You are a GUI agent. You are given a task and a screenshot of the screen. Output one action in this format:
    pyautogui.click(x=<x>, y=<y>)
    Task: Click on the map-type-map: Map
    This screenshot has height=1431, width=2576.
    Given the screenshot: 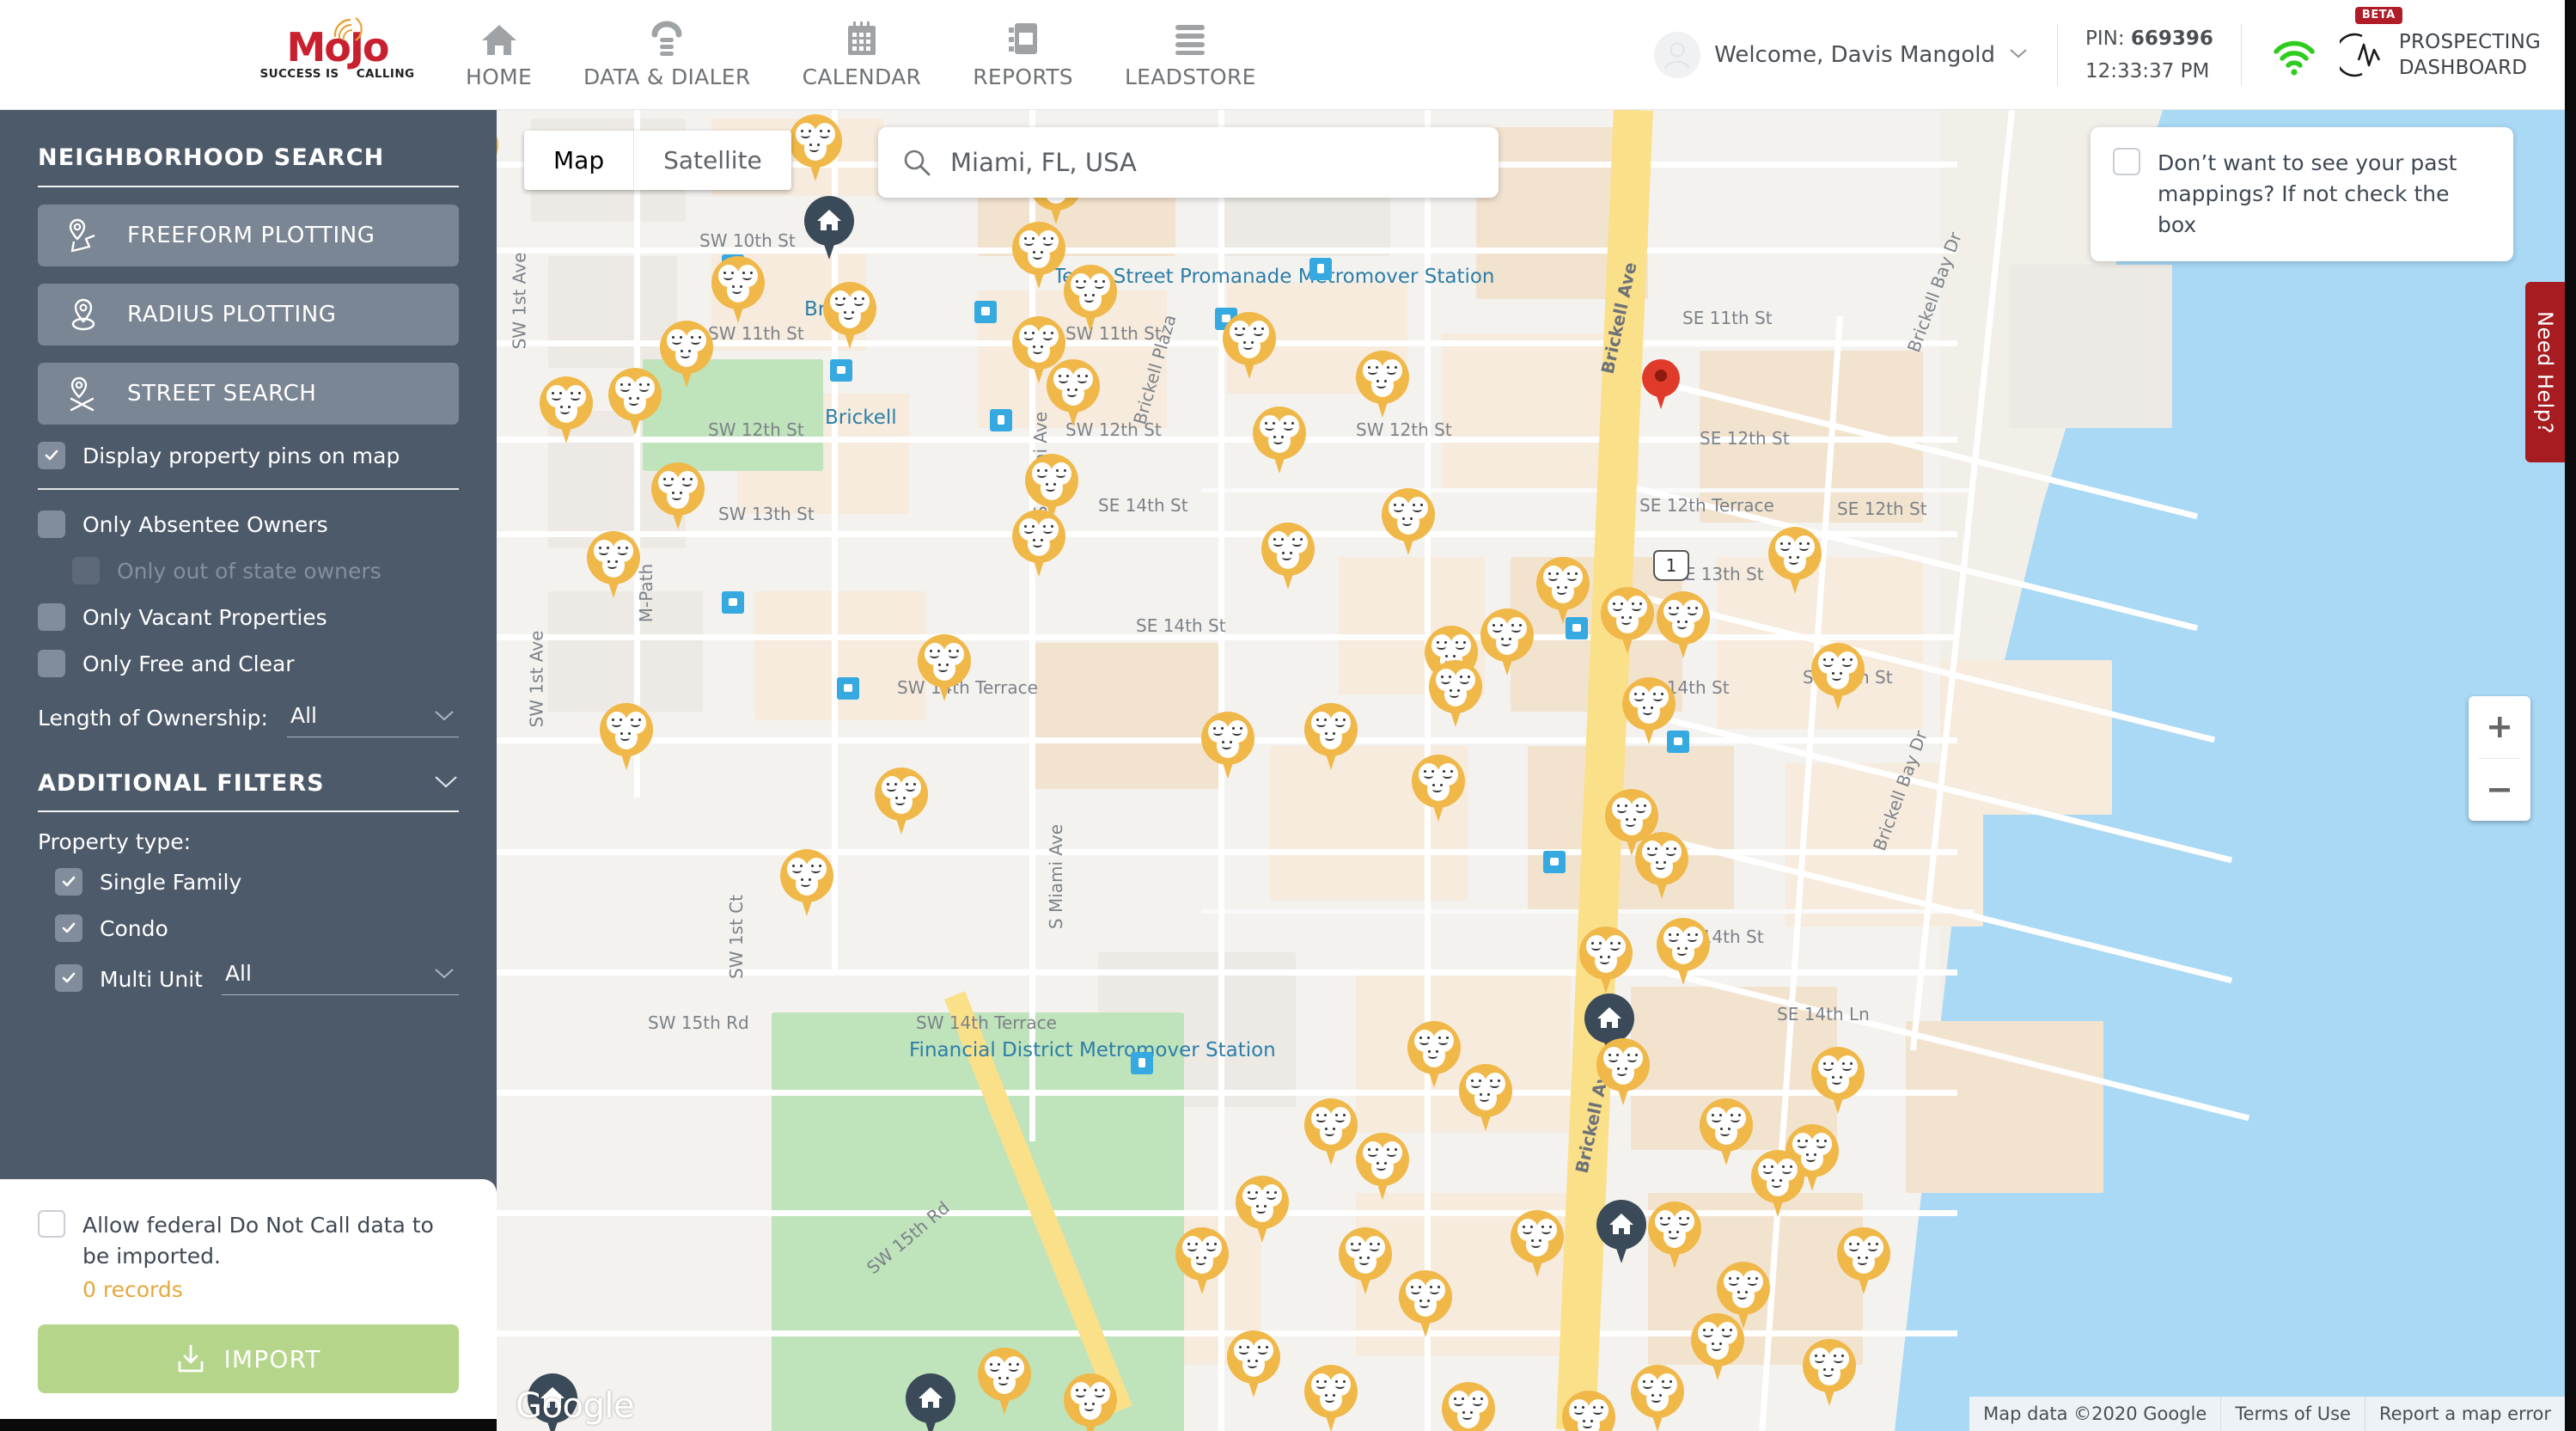 What is the action you would take?
    pyautogui.click(x=579, y=160)
    